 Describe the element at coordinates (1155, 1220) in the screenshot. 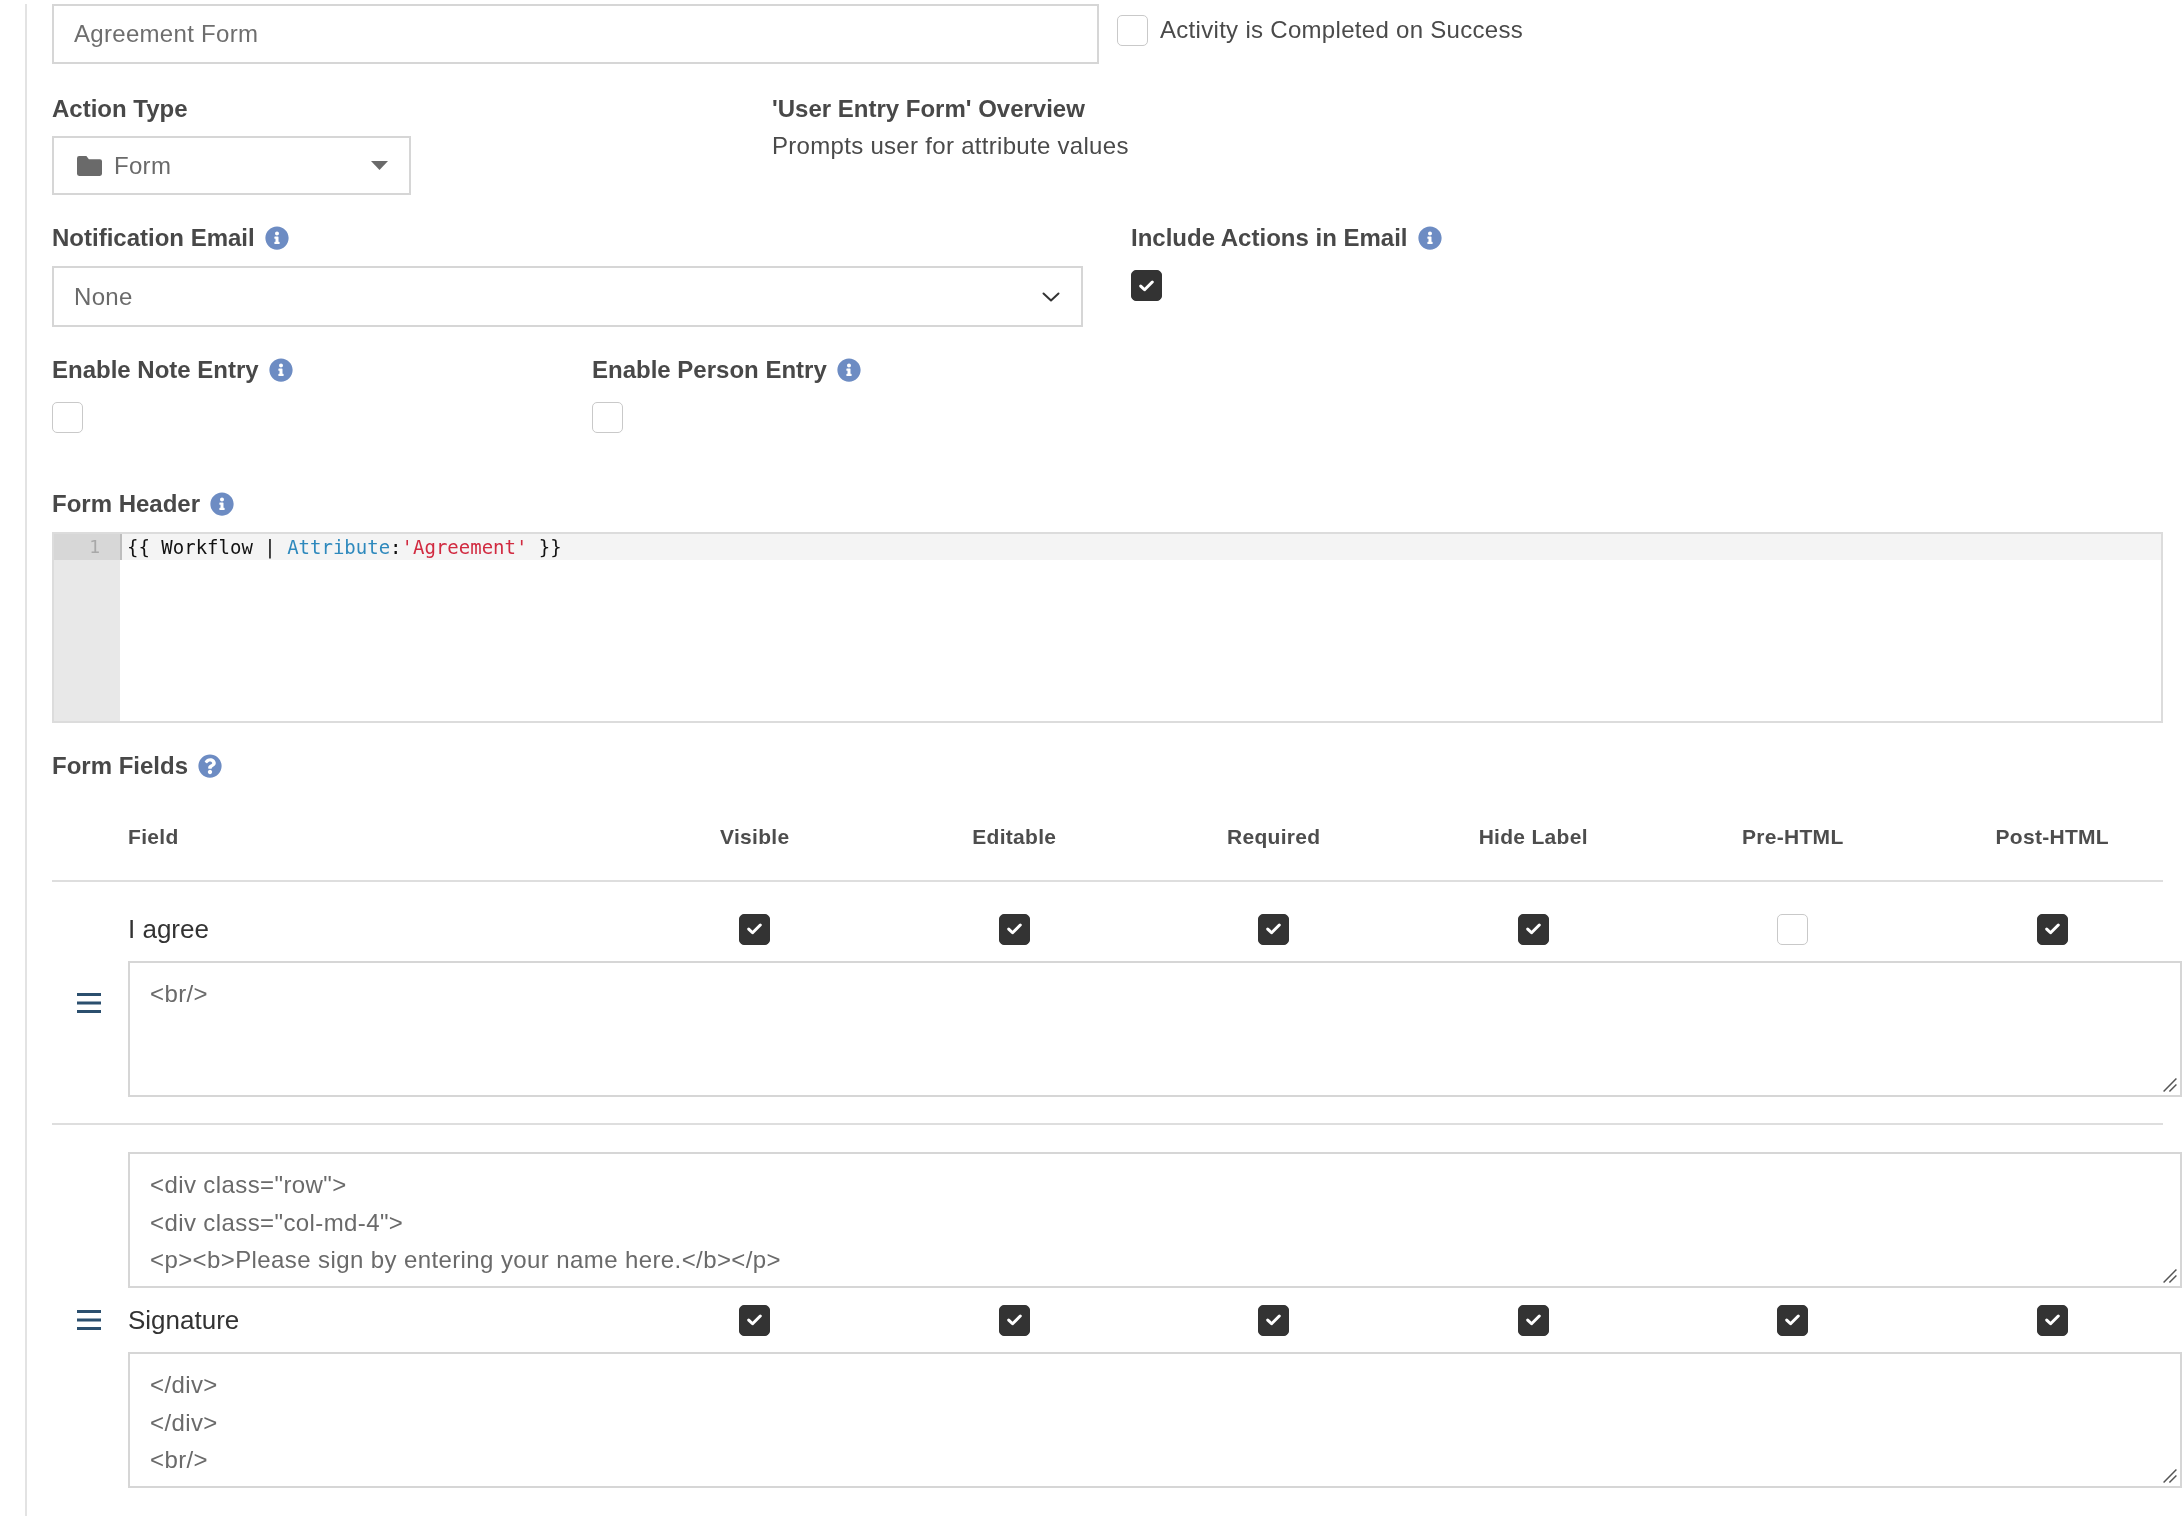

I see `html-textarea: <div class="row"> <div class="col-md-4"> <p><b>Please sign by entering your name here.</b></p>` at that location.